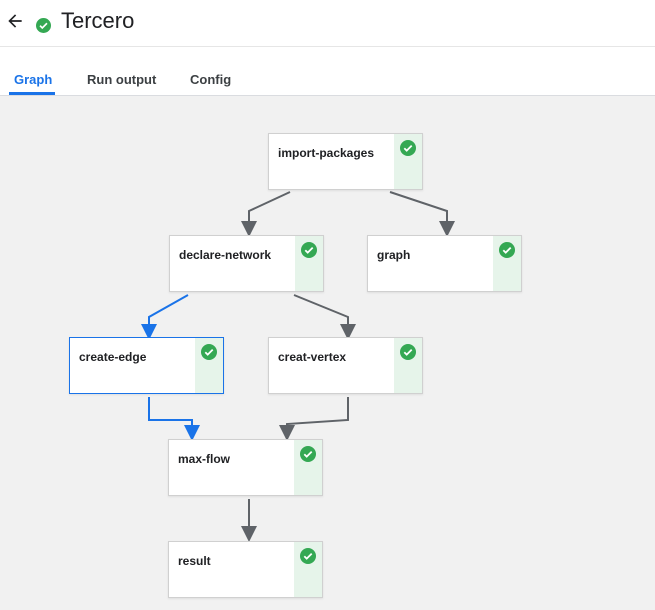  Describe the element at coordinates (266, 214) in the screenshot. I see `edge-import-packages-declare-network` at that location.